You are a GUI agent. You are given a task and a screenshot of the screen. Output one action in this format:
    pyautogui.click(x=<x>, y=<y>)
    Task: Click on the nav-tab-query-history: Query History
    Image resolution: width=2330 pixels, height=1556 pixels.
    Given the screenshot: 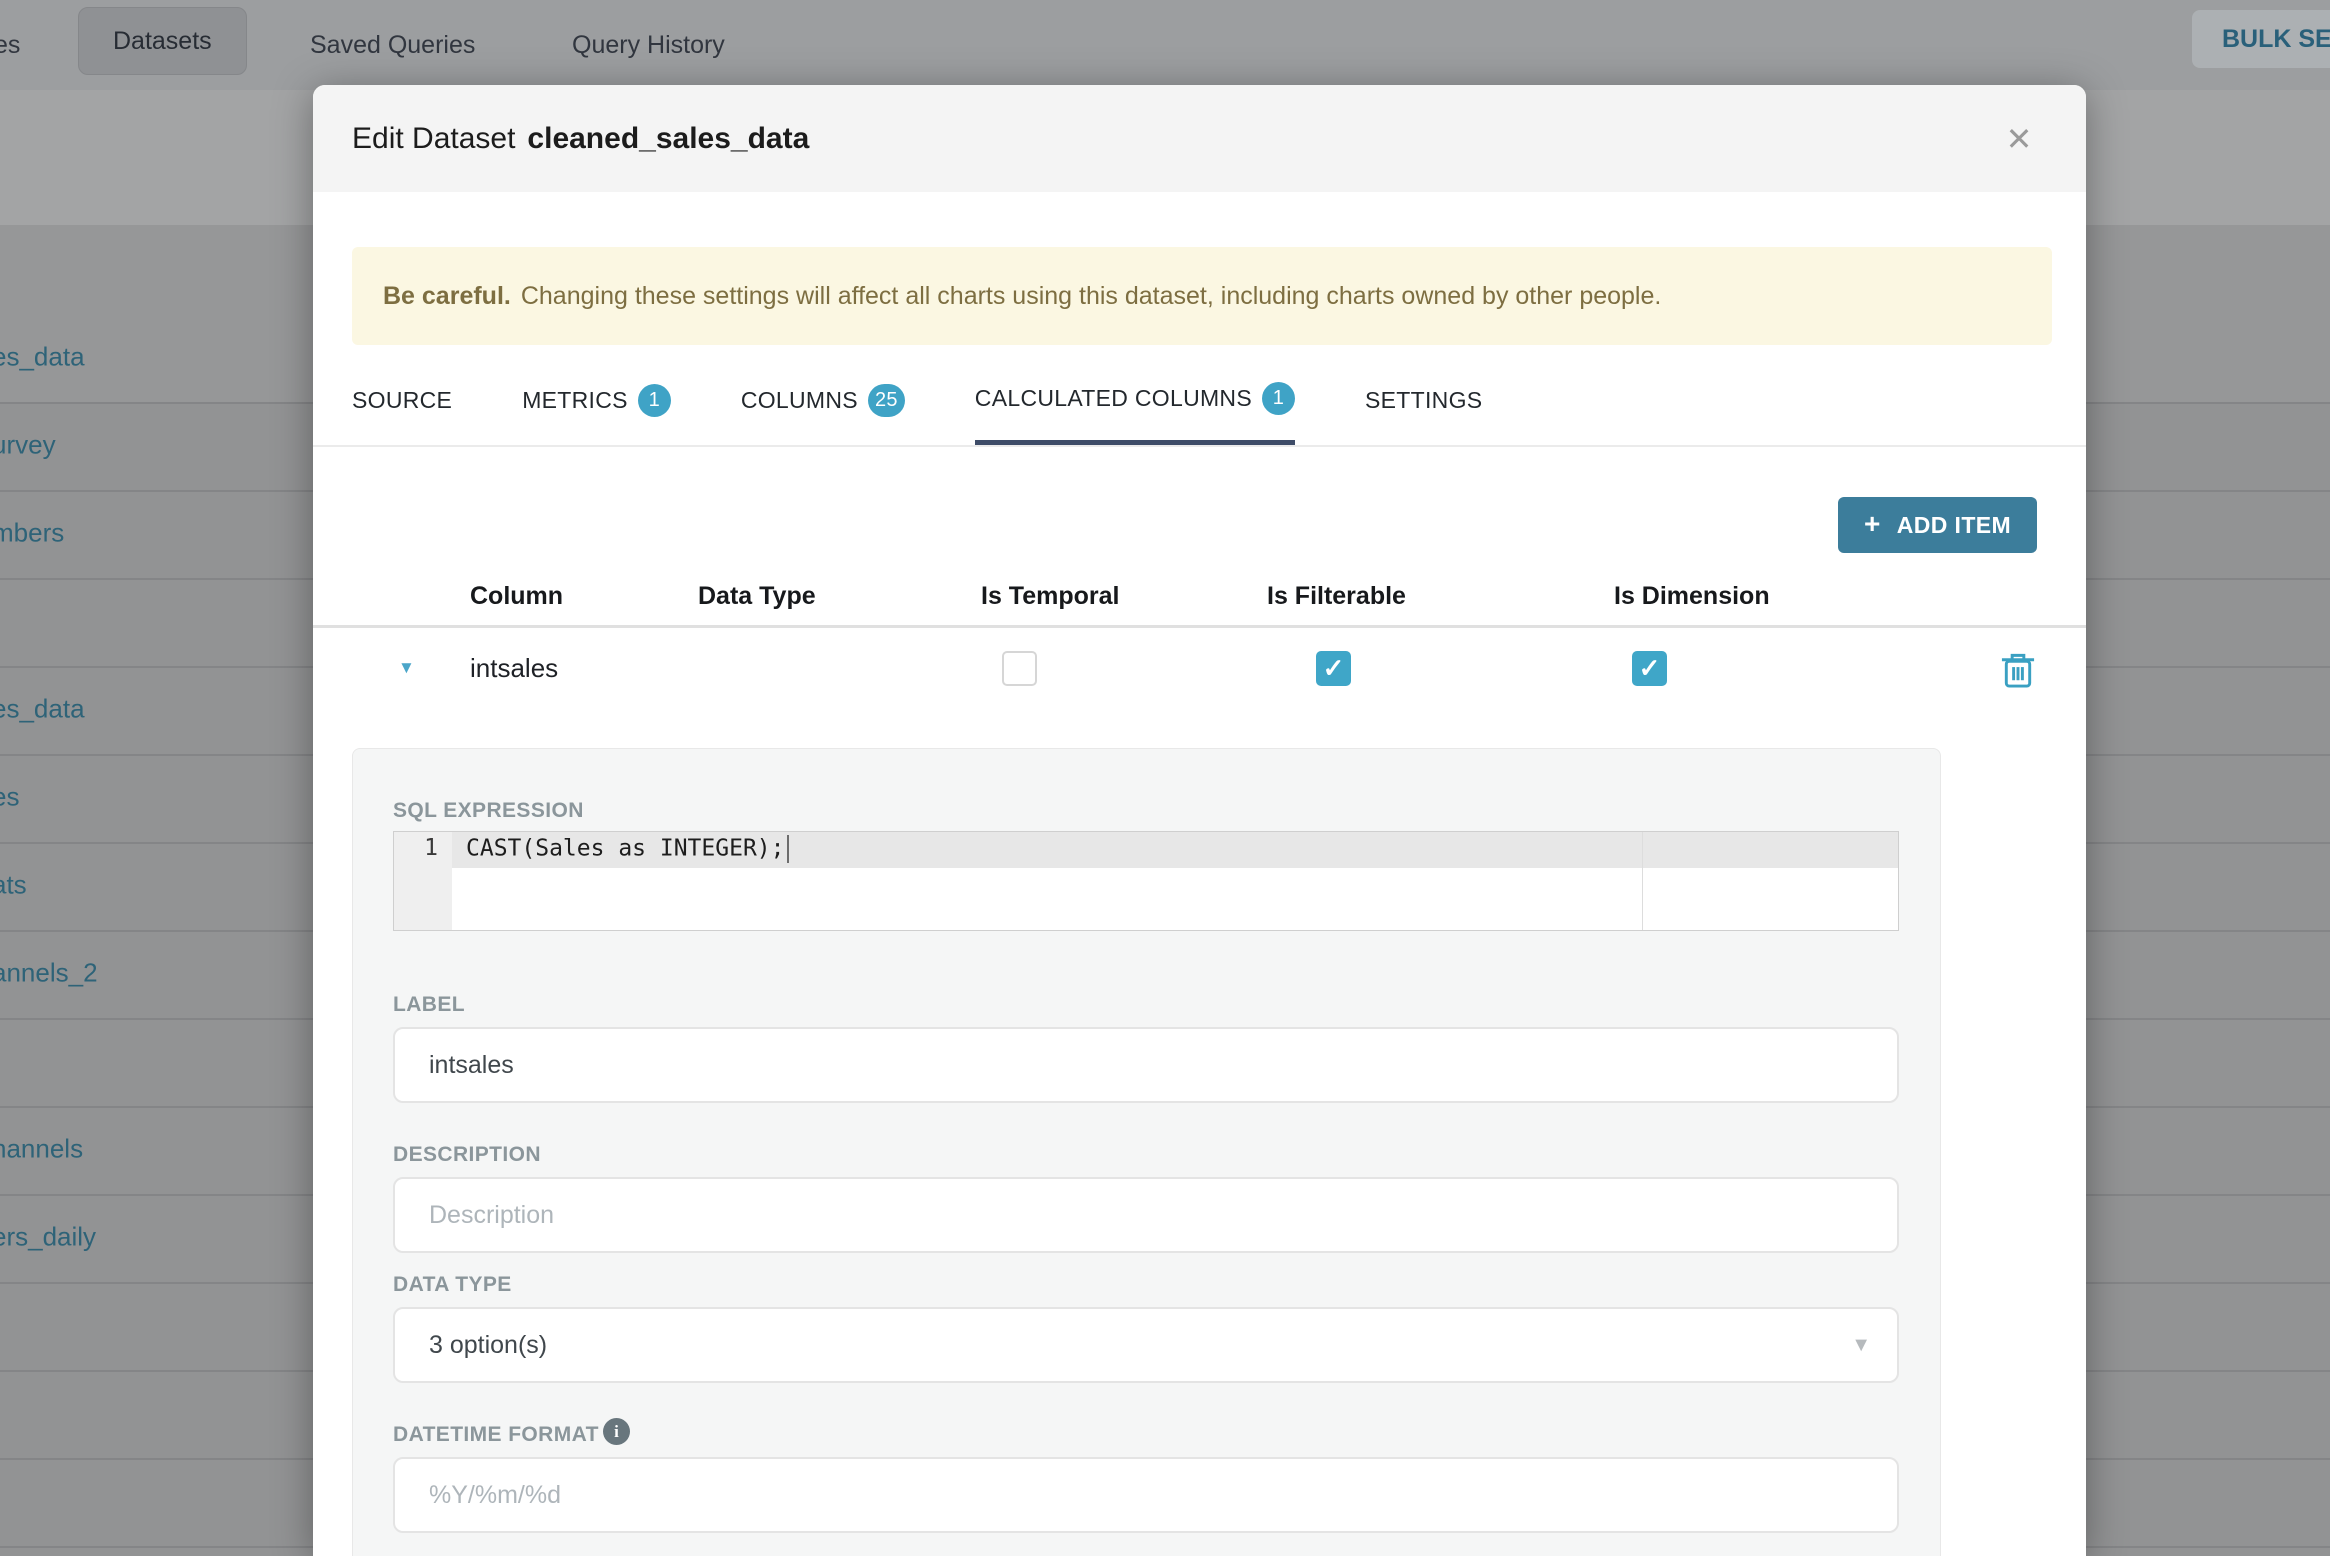 What is the action you would take?
    pyautogui.click(x=648, y=45)
    